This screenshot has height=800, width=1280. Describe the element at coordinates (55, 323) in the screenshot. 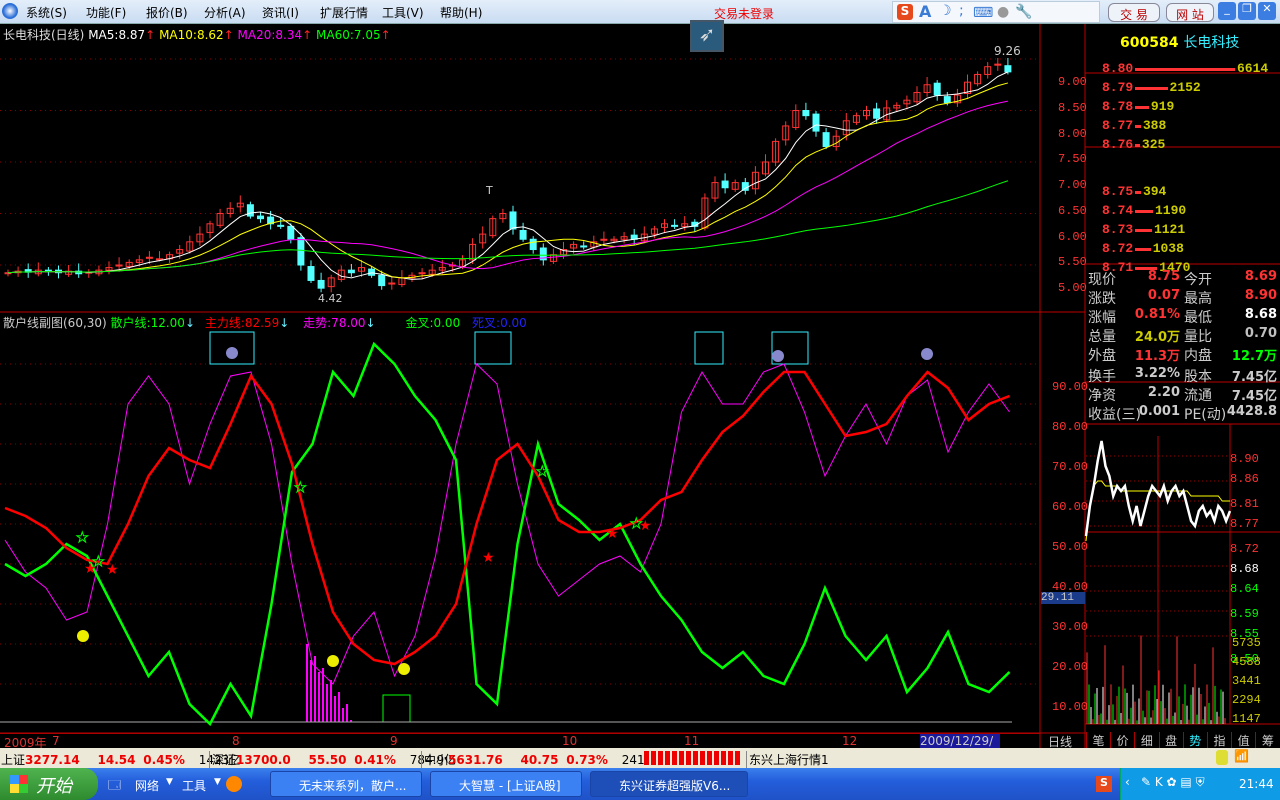

I see `indicator-name: 散户线副图(60,30)` at that location.